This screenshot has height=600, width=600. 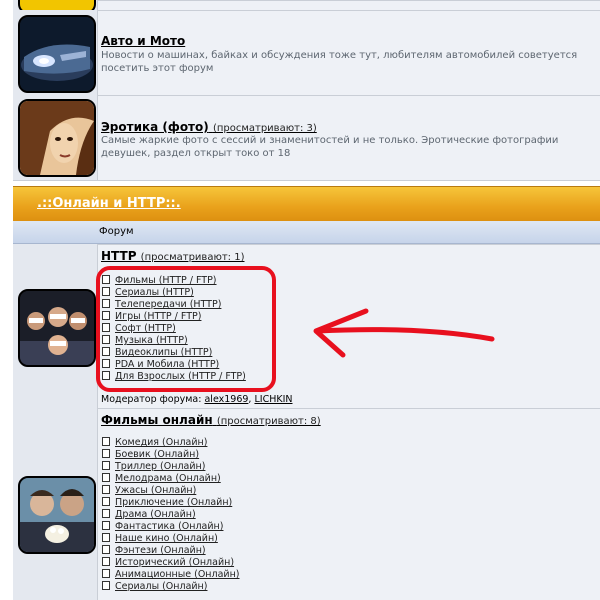 I want to click on subforum-link: Приключение (Онлайн), so click(x=173, y=502).